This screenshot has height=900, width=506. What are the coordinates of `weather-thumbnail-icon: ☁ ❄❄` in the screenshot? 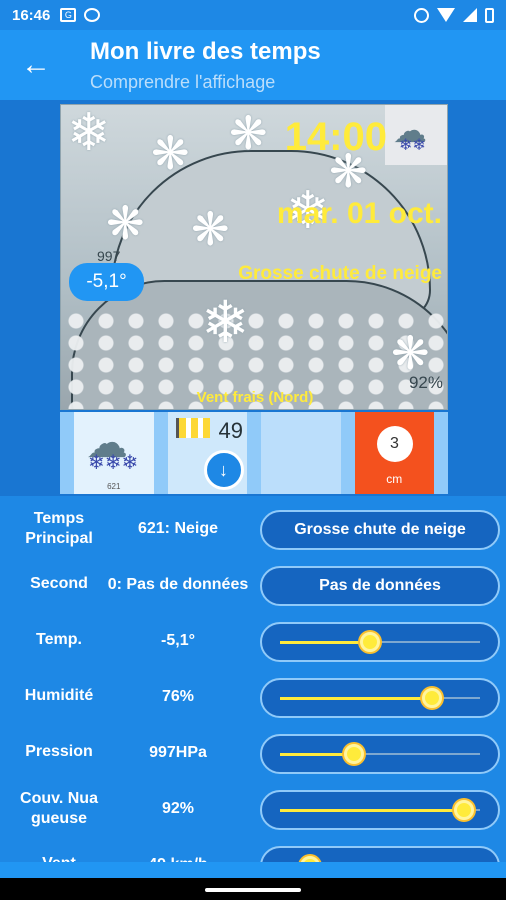 It's located at (416, 135).